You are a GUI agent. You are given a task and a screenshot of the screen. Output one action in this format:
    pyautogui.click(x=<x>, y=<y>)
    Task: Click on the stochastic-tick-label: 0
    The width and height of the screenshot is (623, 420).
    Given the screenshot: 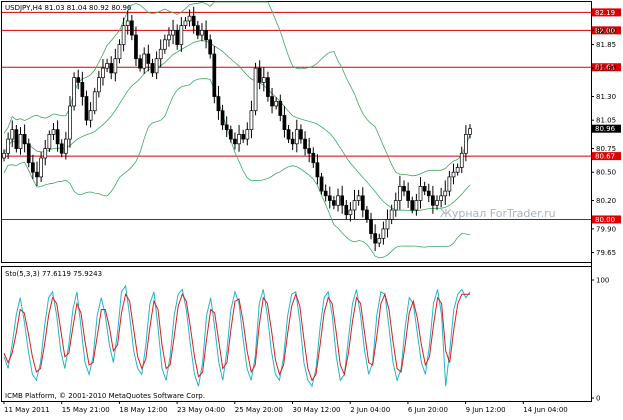 What is the action you would take?
    pyautogui.click(x=598, y=399)
    